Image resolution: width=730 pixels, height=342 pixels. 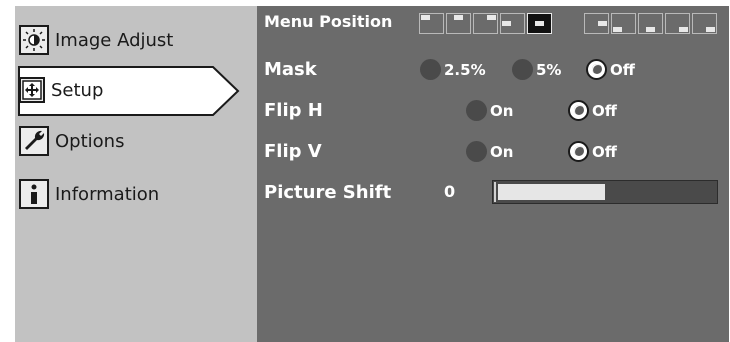 I want to click on flip-h-option-off: Off, so click(x=592, y=110).